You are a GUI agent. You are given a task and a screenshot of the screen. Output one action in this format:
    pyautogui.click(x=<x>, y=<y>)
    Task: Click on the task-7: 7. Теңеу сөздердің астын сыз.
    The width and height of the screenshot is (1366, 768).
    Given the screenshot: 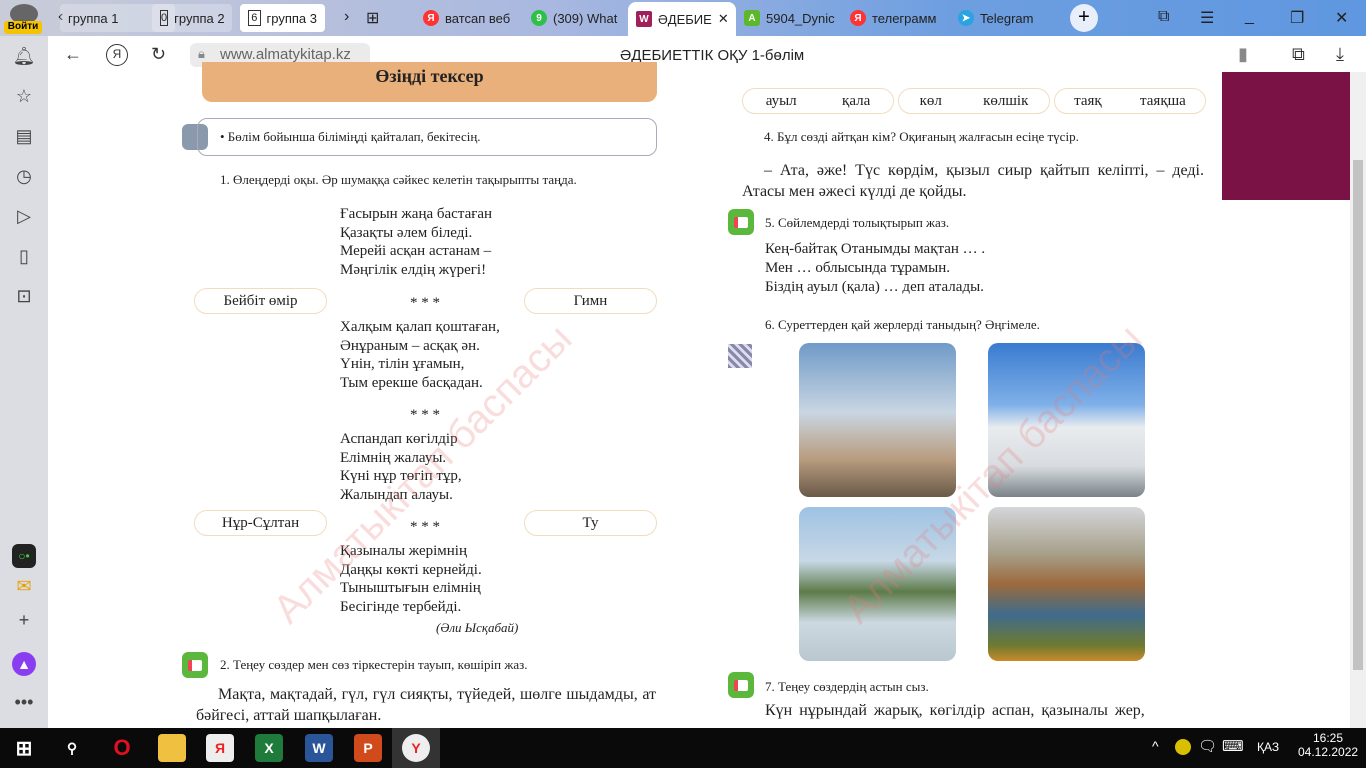 What is the action you would take?
    pyautogui.click(x=847, y=686)
    